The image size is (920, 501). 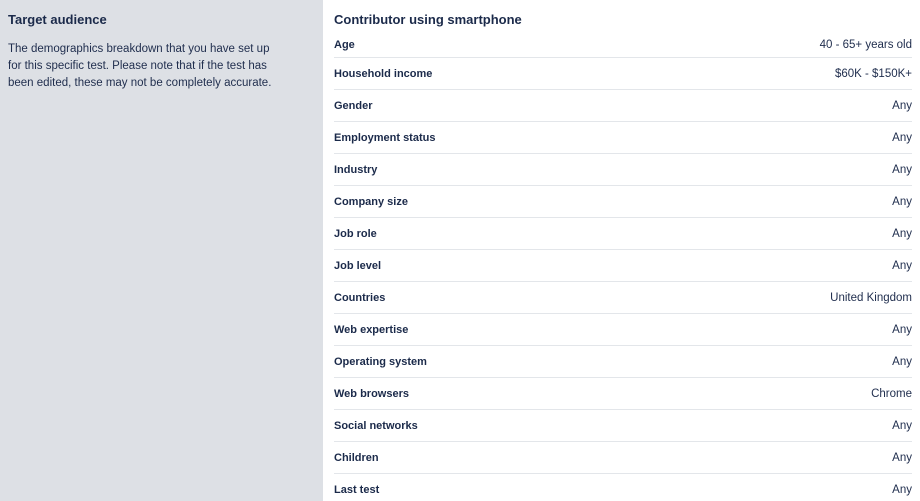 I want to click on row-household-income: Household income $60K - $150K+, so click(x=623, y=74).